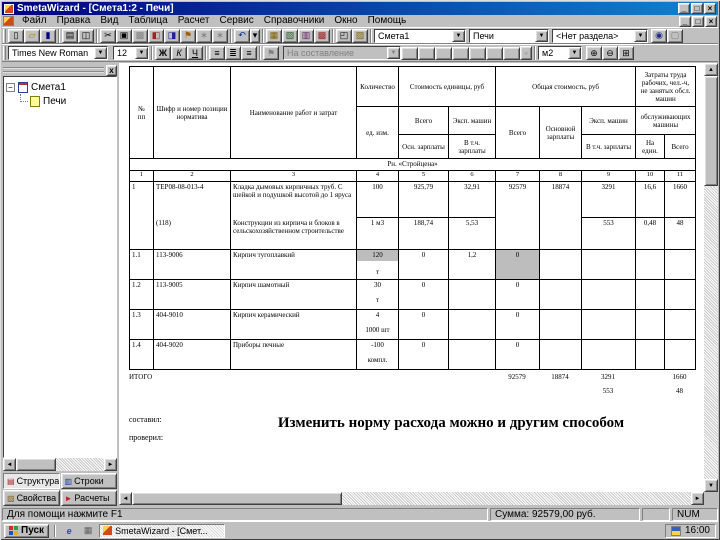 This screenshot has width=720, height=540. I want to click on close-panel-icon: x, so click(111, 70).